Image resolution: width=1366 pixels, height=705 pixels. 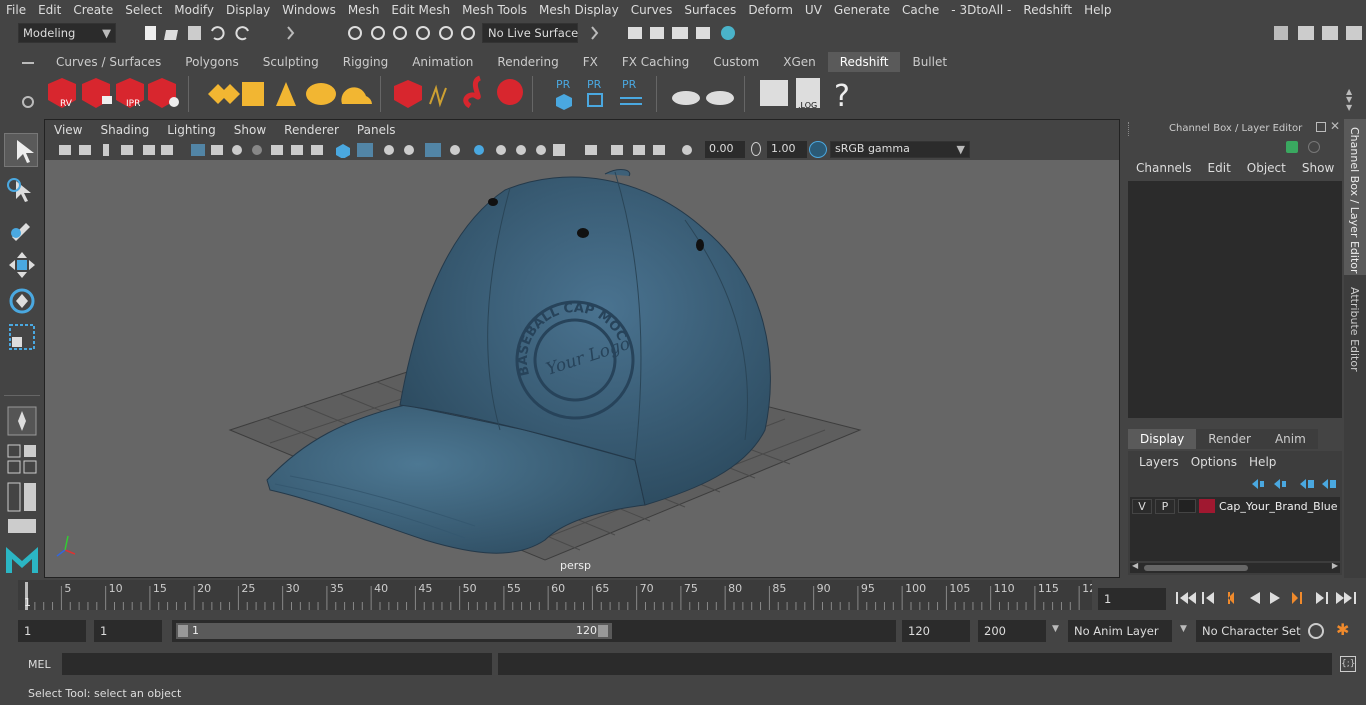 I want to click on last-tool-icon, so click(x=22, y=421).